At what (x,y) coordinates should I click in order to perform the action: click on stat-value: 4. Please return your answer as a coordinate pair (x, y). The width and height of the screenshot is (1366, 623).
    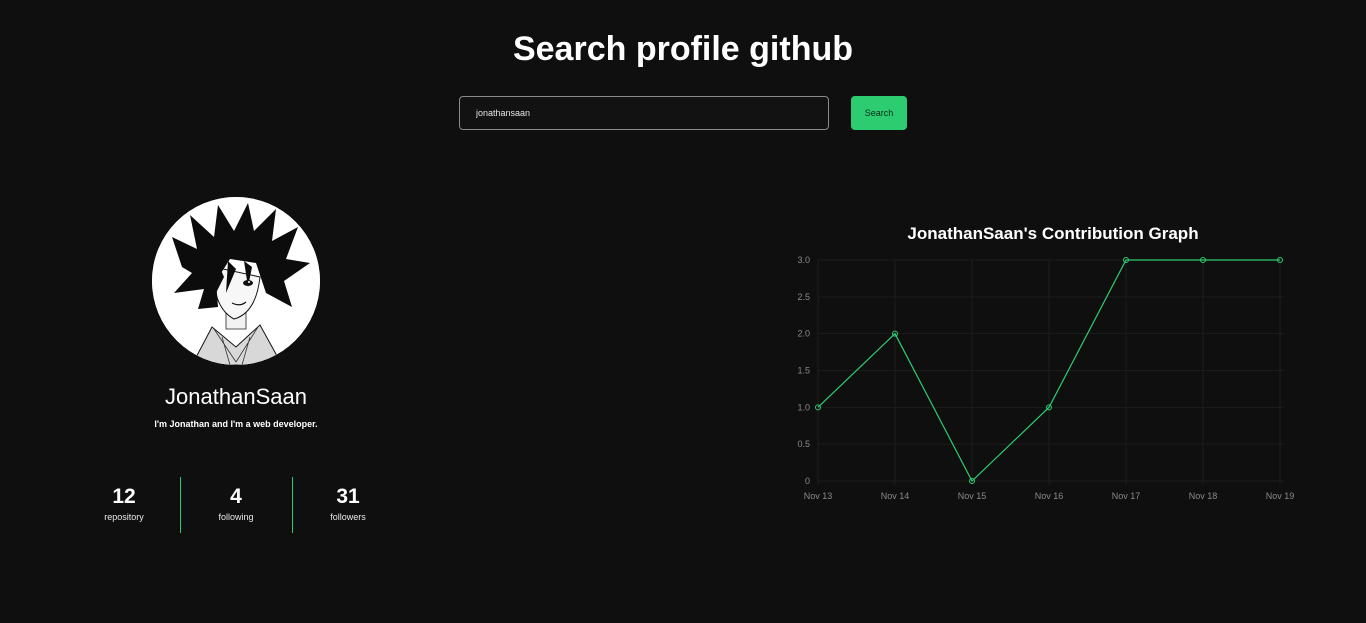
    Looking at the image, I should click on (236, 496).